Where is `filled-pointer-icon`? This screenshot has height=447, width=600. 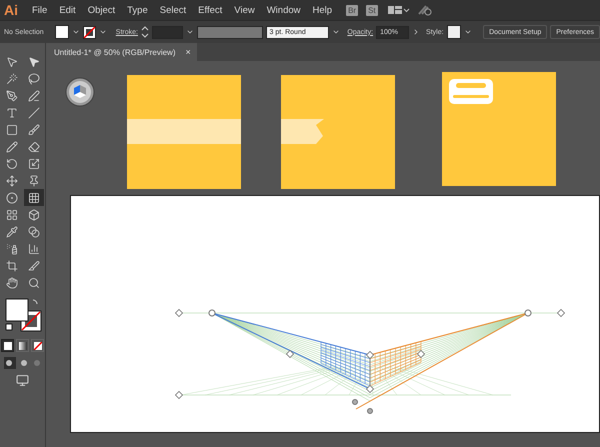 filled-pointer-icon is located at coordinates (34, 62).